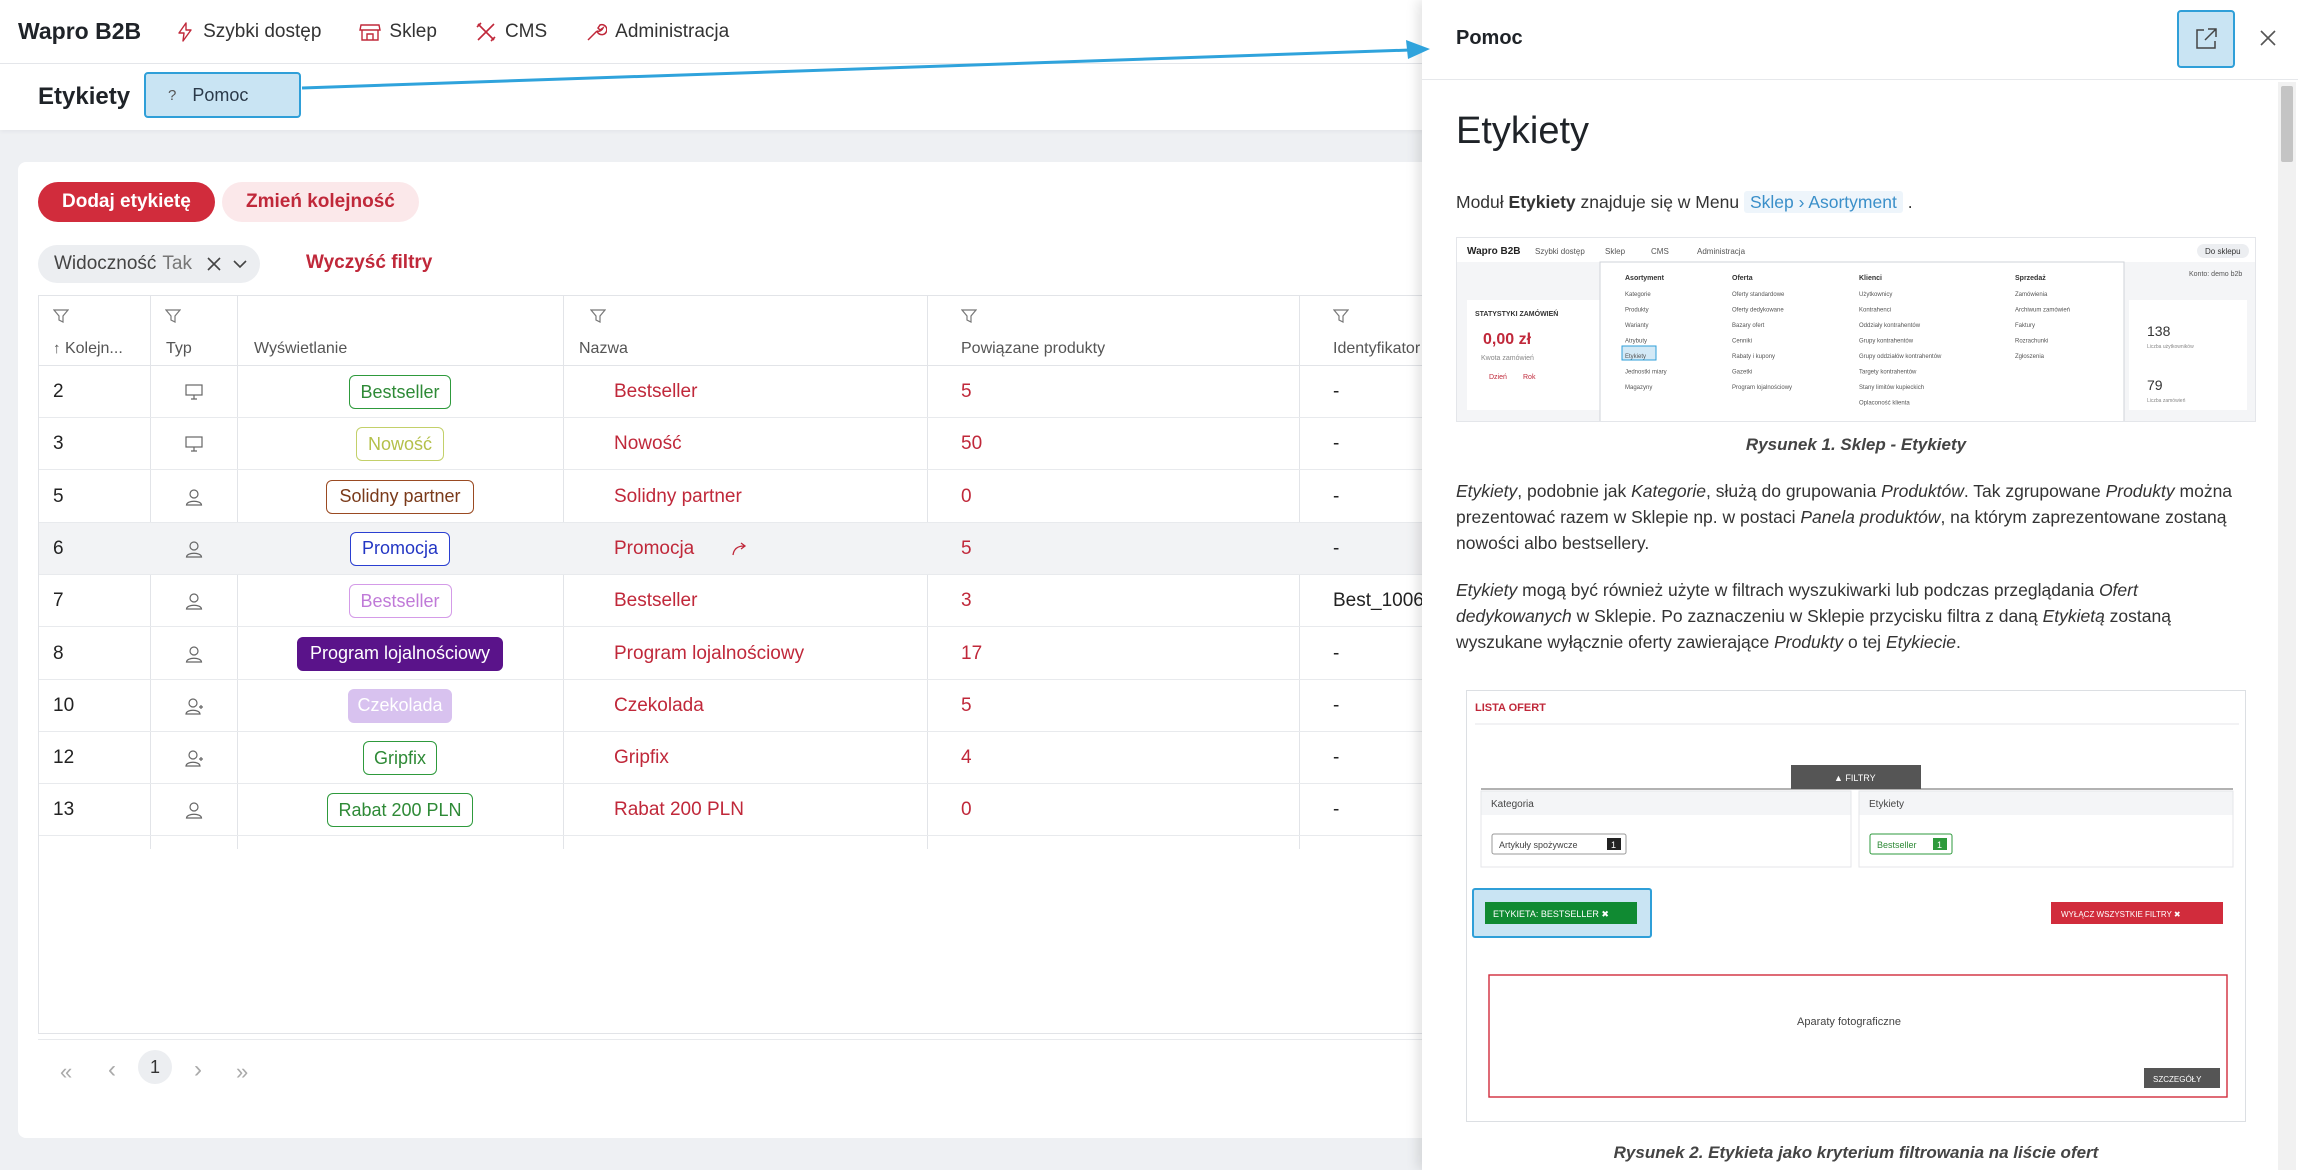 This screenshot has width=2298, height=1170. What do you see at coordinates (1638, 295) in the screenshot?
I see `figure-menu-item: Kategorie` at bounding box center [1638, 295].